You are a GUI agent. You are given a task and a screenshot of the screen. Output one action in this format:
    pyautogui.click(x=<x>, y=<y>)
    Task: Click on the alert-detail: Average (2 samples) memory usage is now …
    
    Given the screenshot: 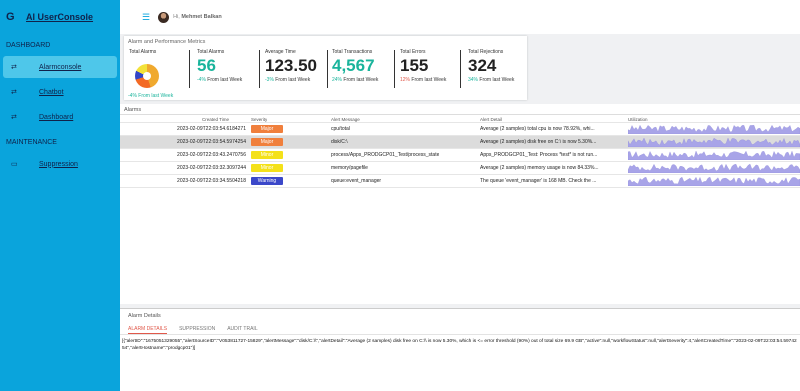 What is the action you would take?
    pyautogui.click(x=539, y=168)
    